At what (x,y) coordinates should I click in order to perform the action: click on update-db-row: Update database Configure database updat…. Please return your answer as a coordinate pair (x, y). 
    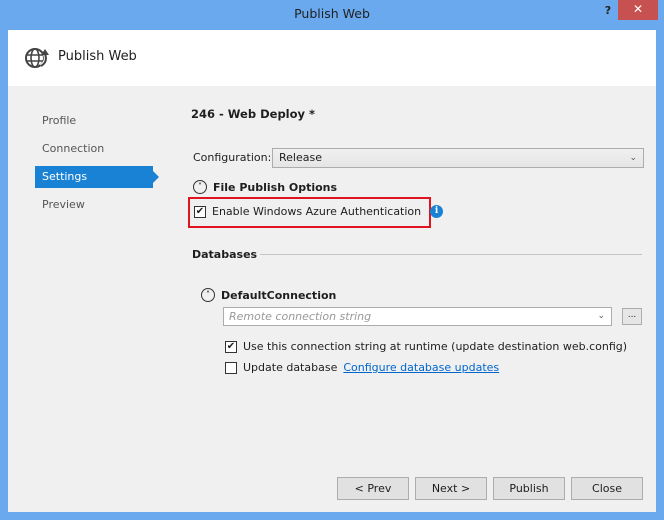
    Looking at the image, I should click on (362, 367).